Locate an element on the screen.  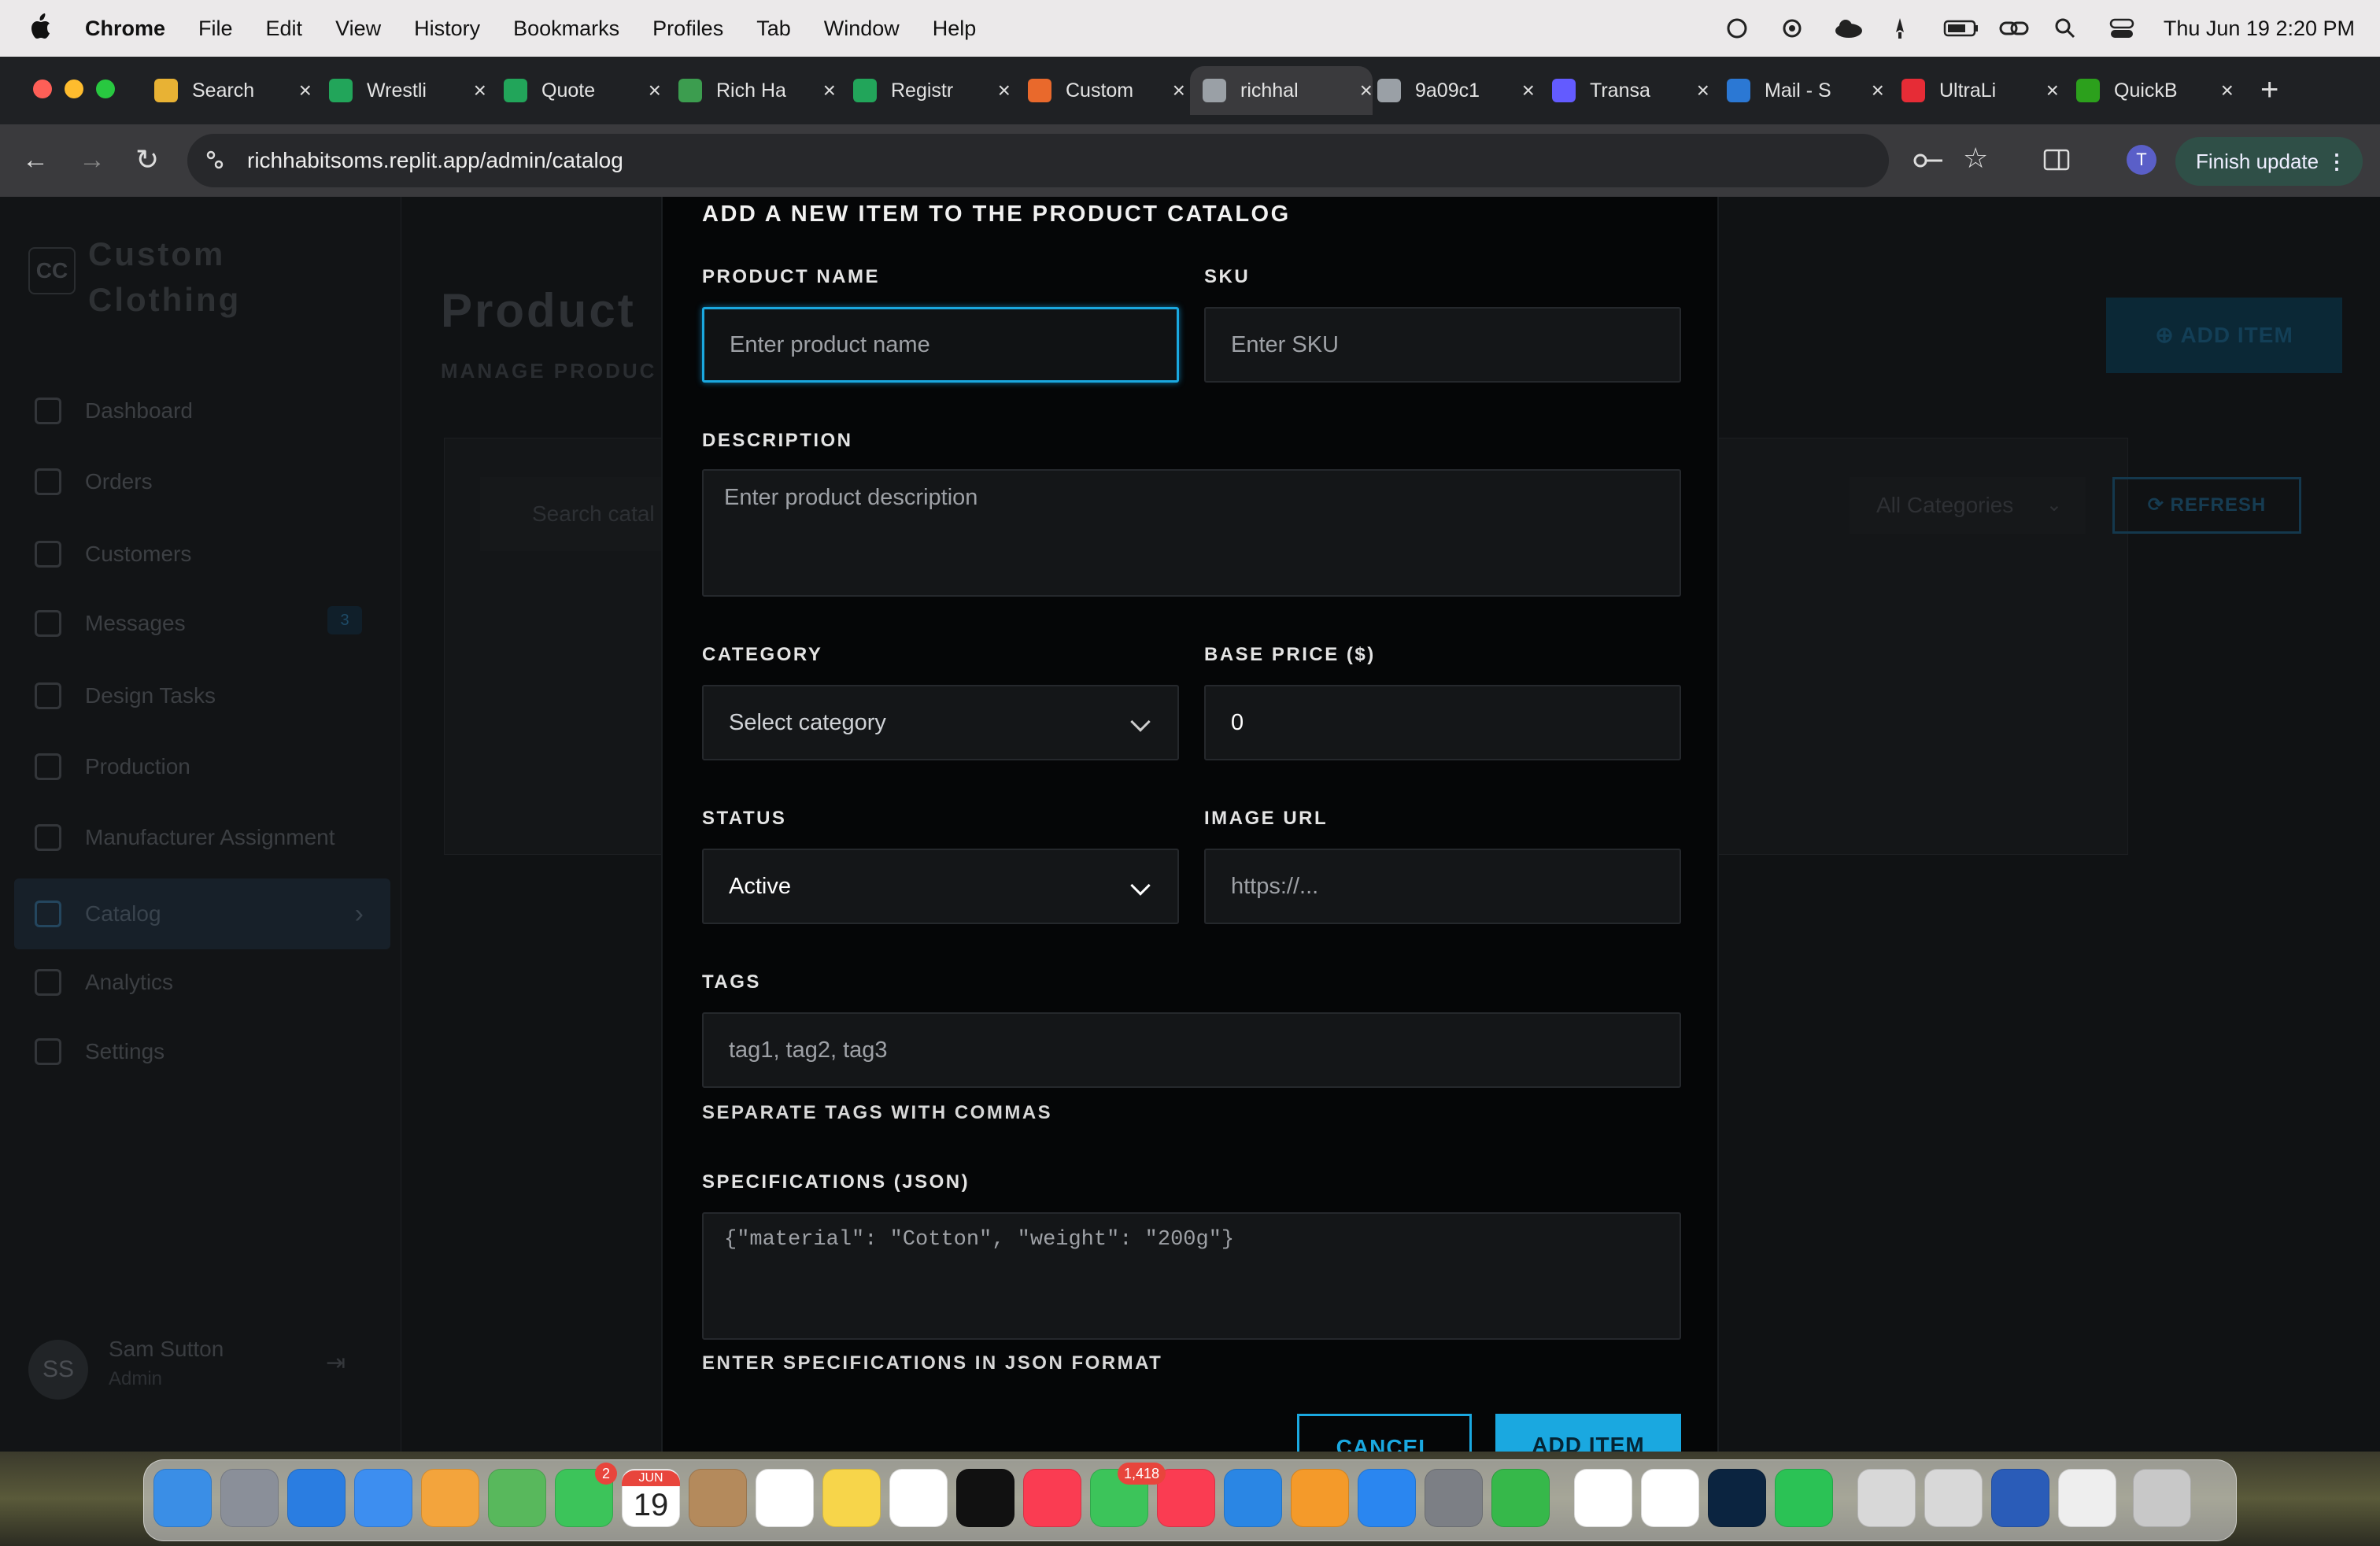
refresh-button: ⟳ REFRESH is located at coordinates (2206, 505).